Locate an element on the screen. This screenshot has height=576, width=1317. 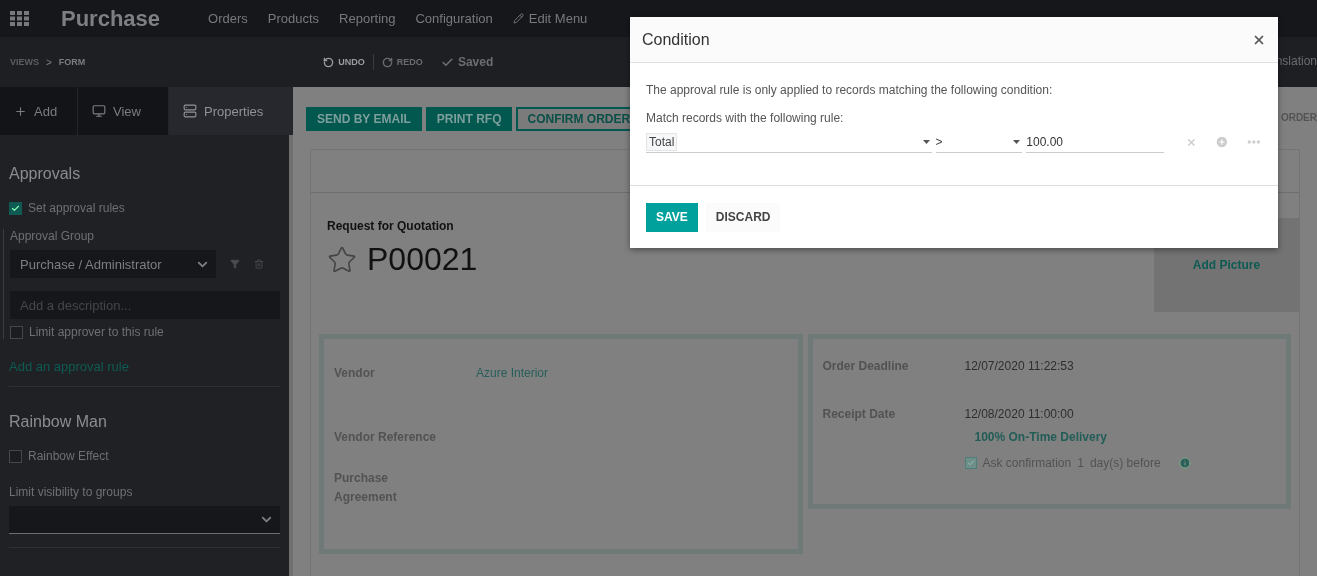
saved-status: Saved is located at coordinates (475, 62).